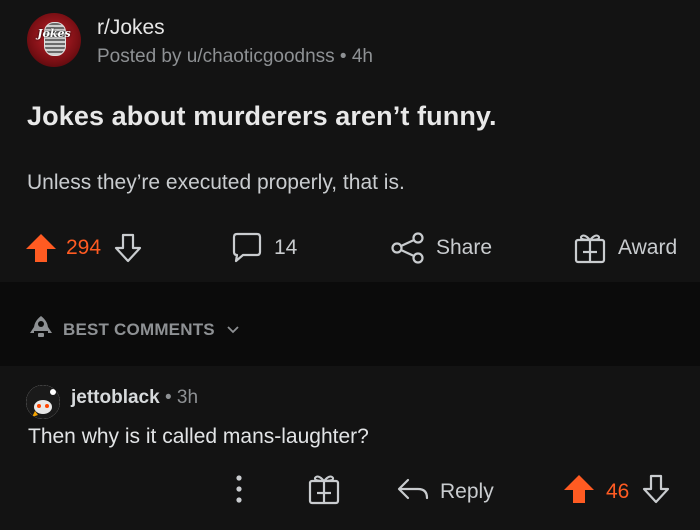 The height and width of the screenshot is (530, 700). Describe the element at coordinates (139, 329) in the screenshot. I see `sort-label: BEST COMMENTS` at that location.